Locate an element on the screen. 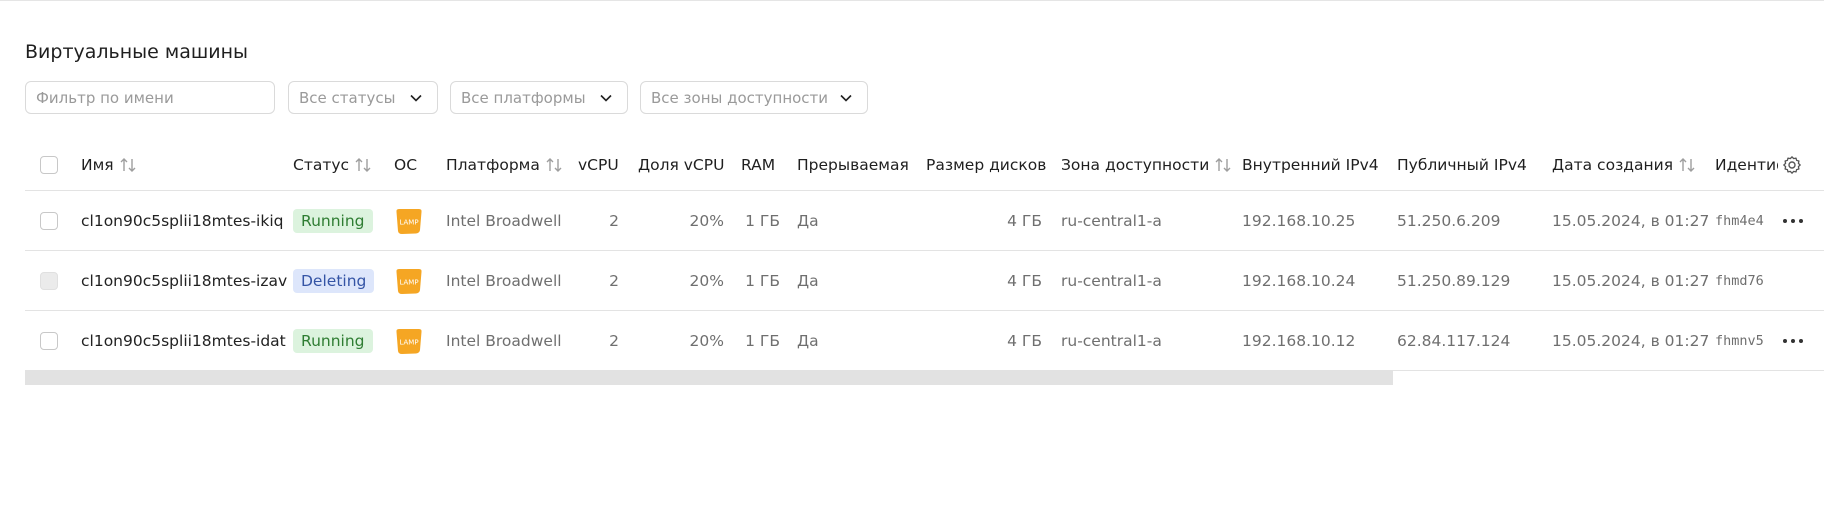 This screenshot has width=1824, height=512. vm-id: fhmnv5 is located at coordinates (1739, 340).